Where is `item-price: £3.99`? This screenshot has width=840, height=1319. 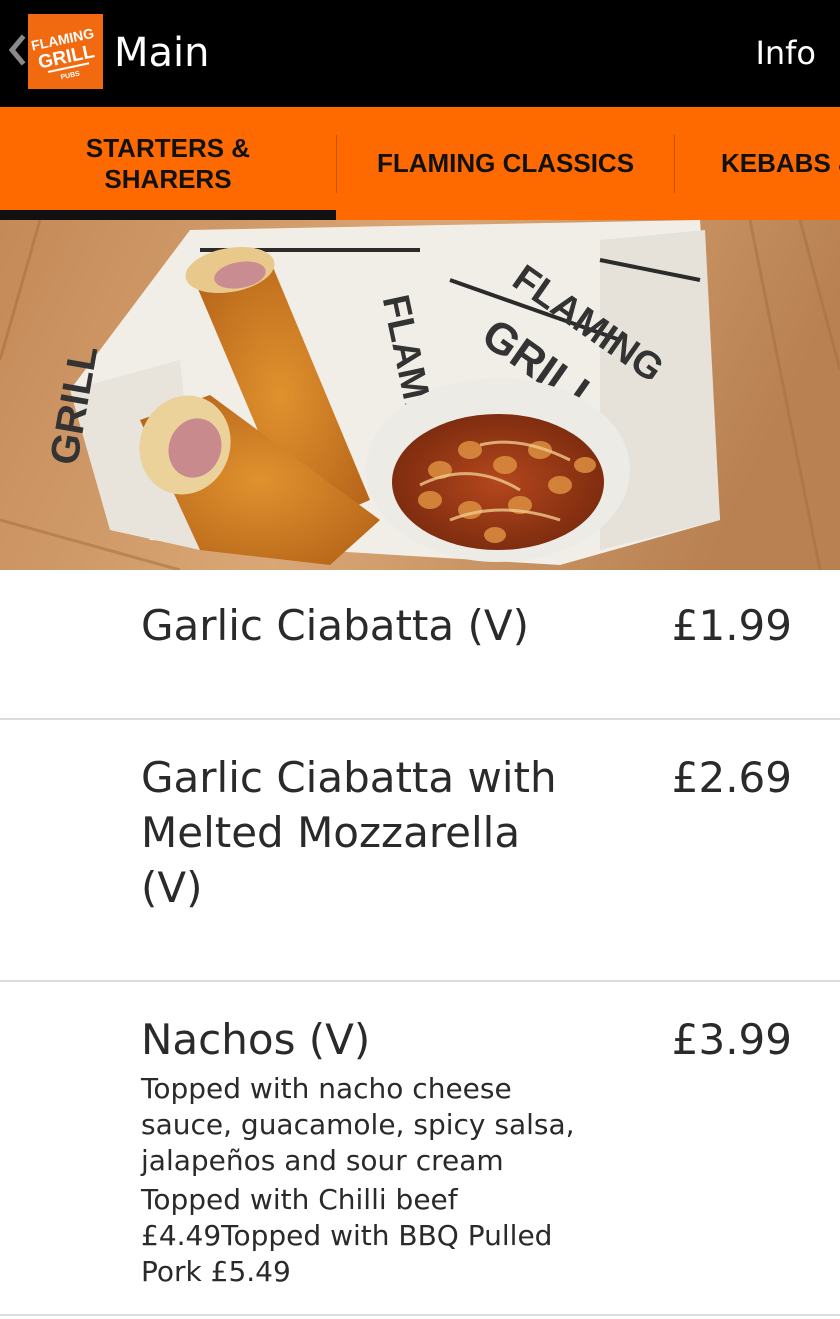
item-price: £3.99 is located at coordinates (731, 1039).